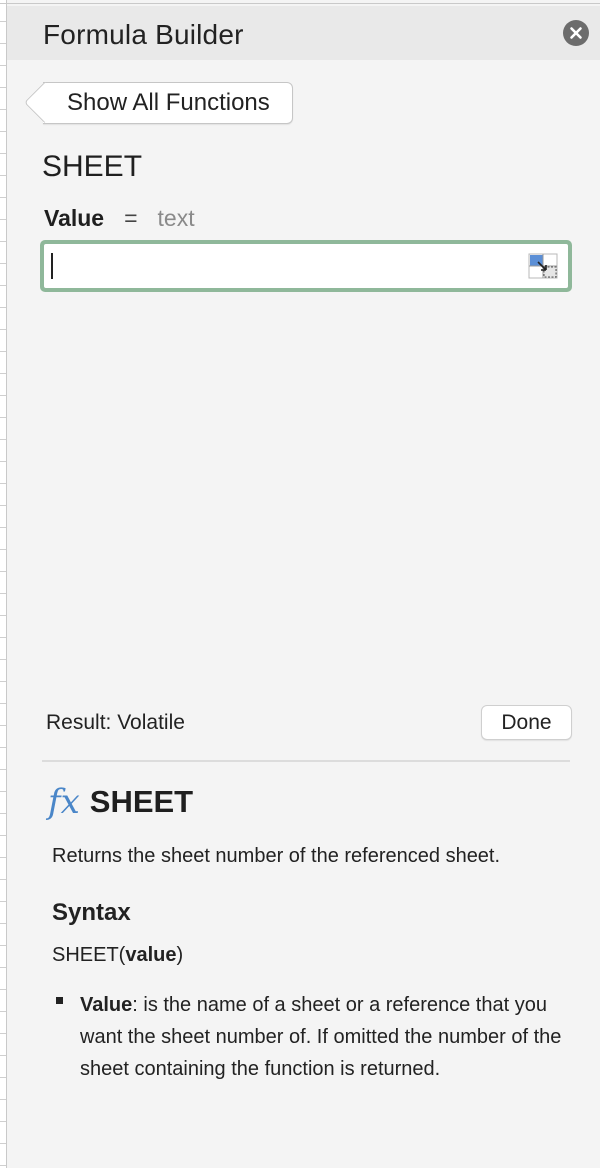  I want to click on argument-input-container, so click(306, 266).